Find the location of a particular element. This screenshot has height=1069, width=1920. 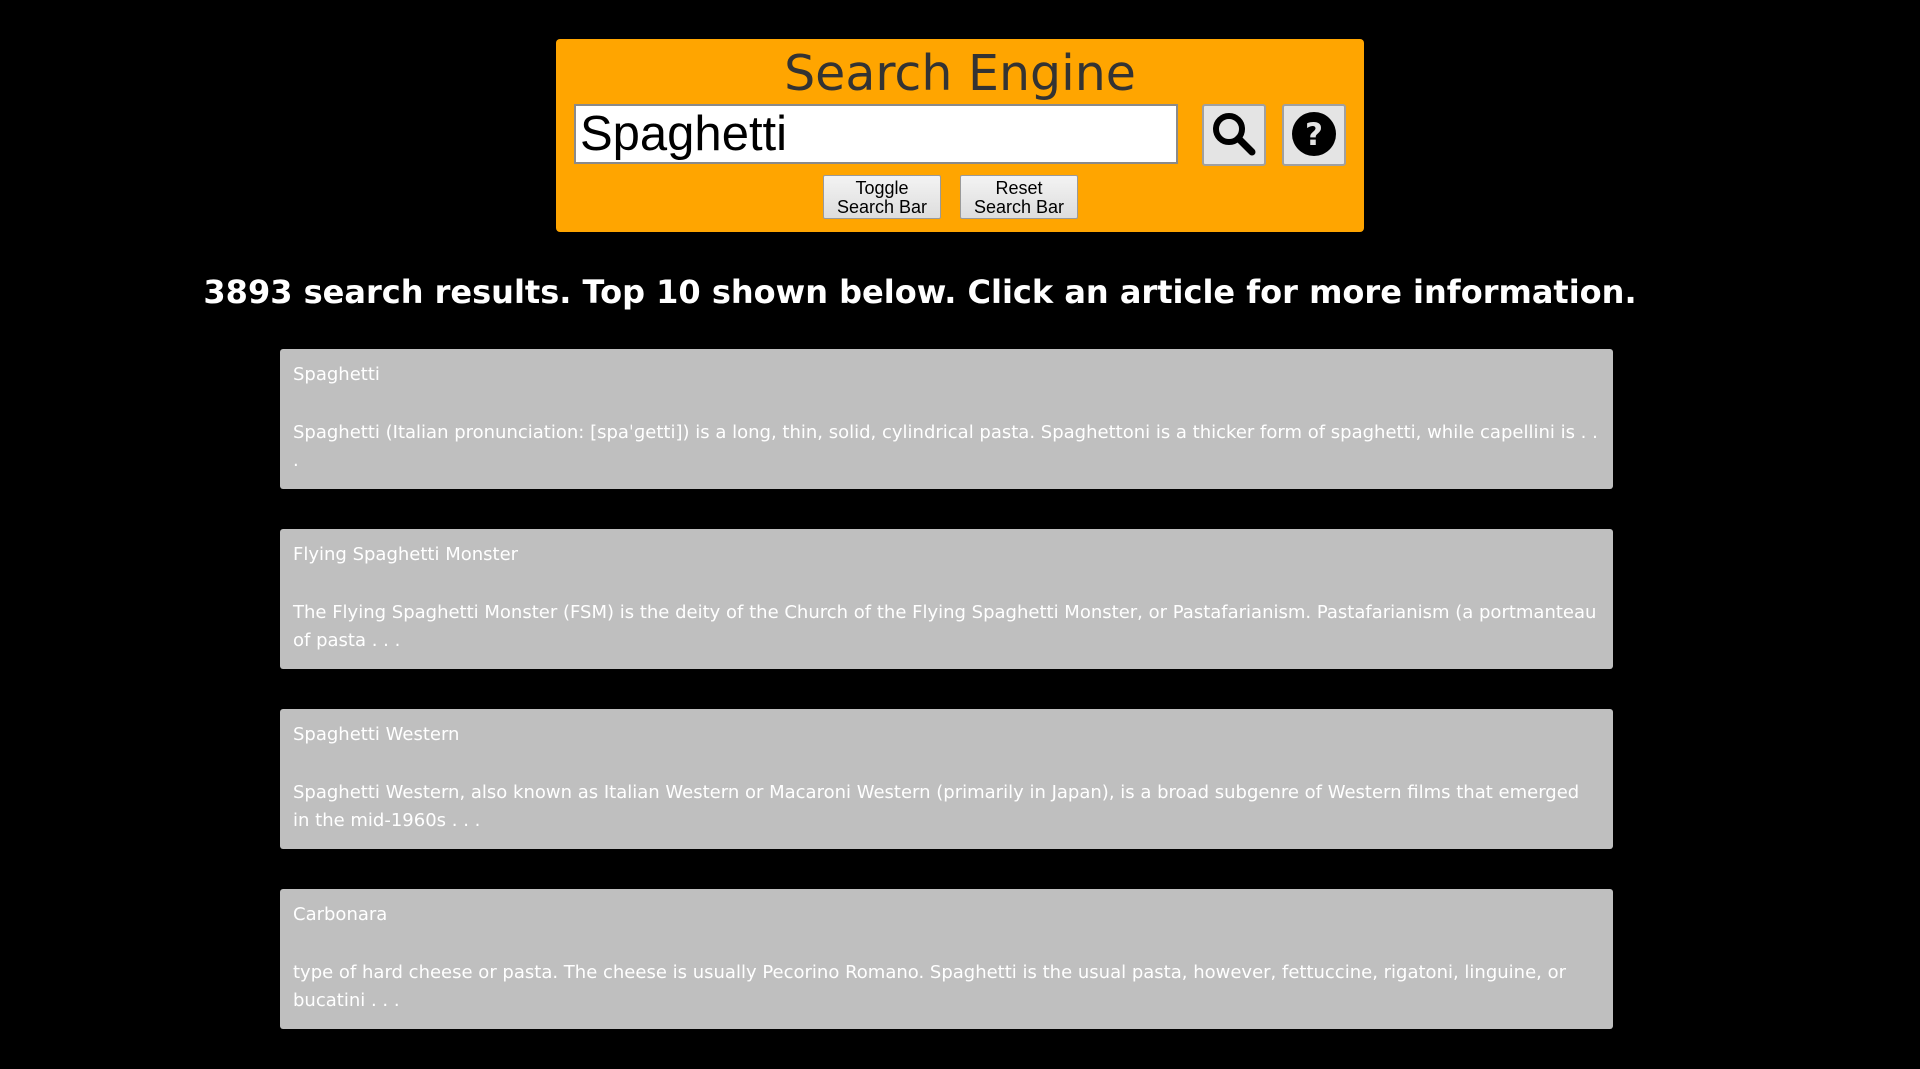

toggle-label-line2: Search Bar is located at coordinates (882, 207).